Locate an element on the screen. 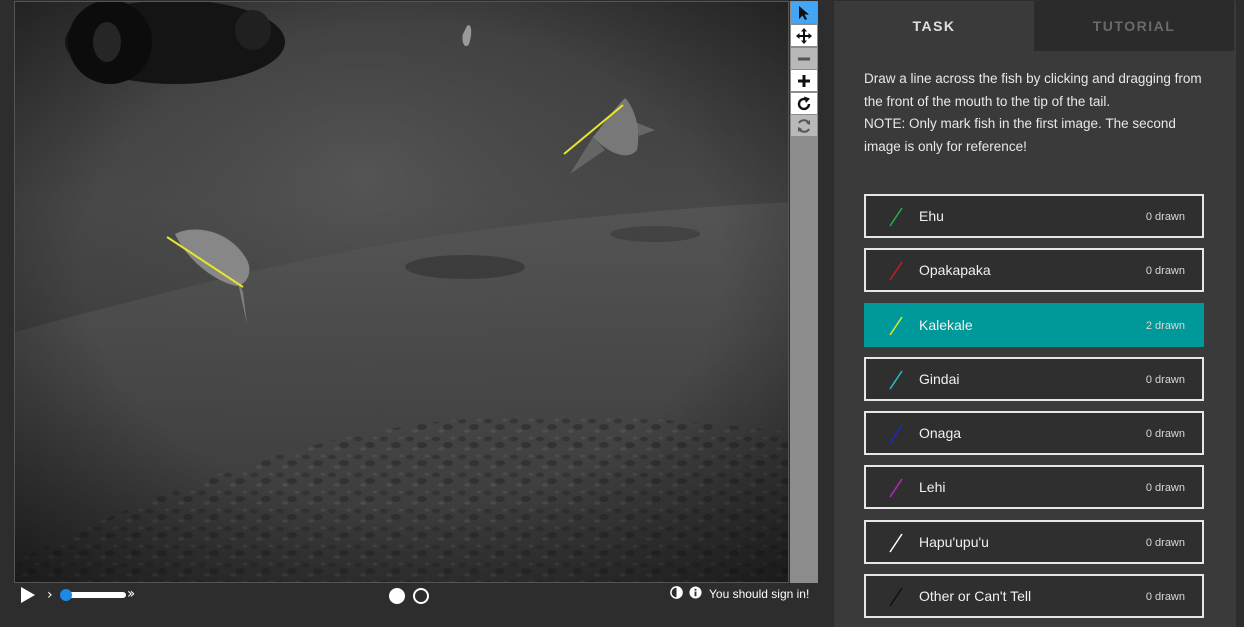 This screenshot has width=1244, height=627. tab-tutorial: TUTORIAL is located at coordinates (1134, 26).